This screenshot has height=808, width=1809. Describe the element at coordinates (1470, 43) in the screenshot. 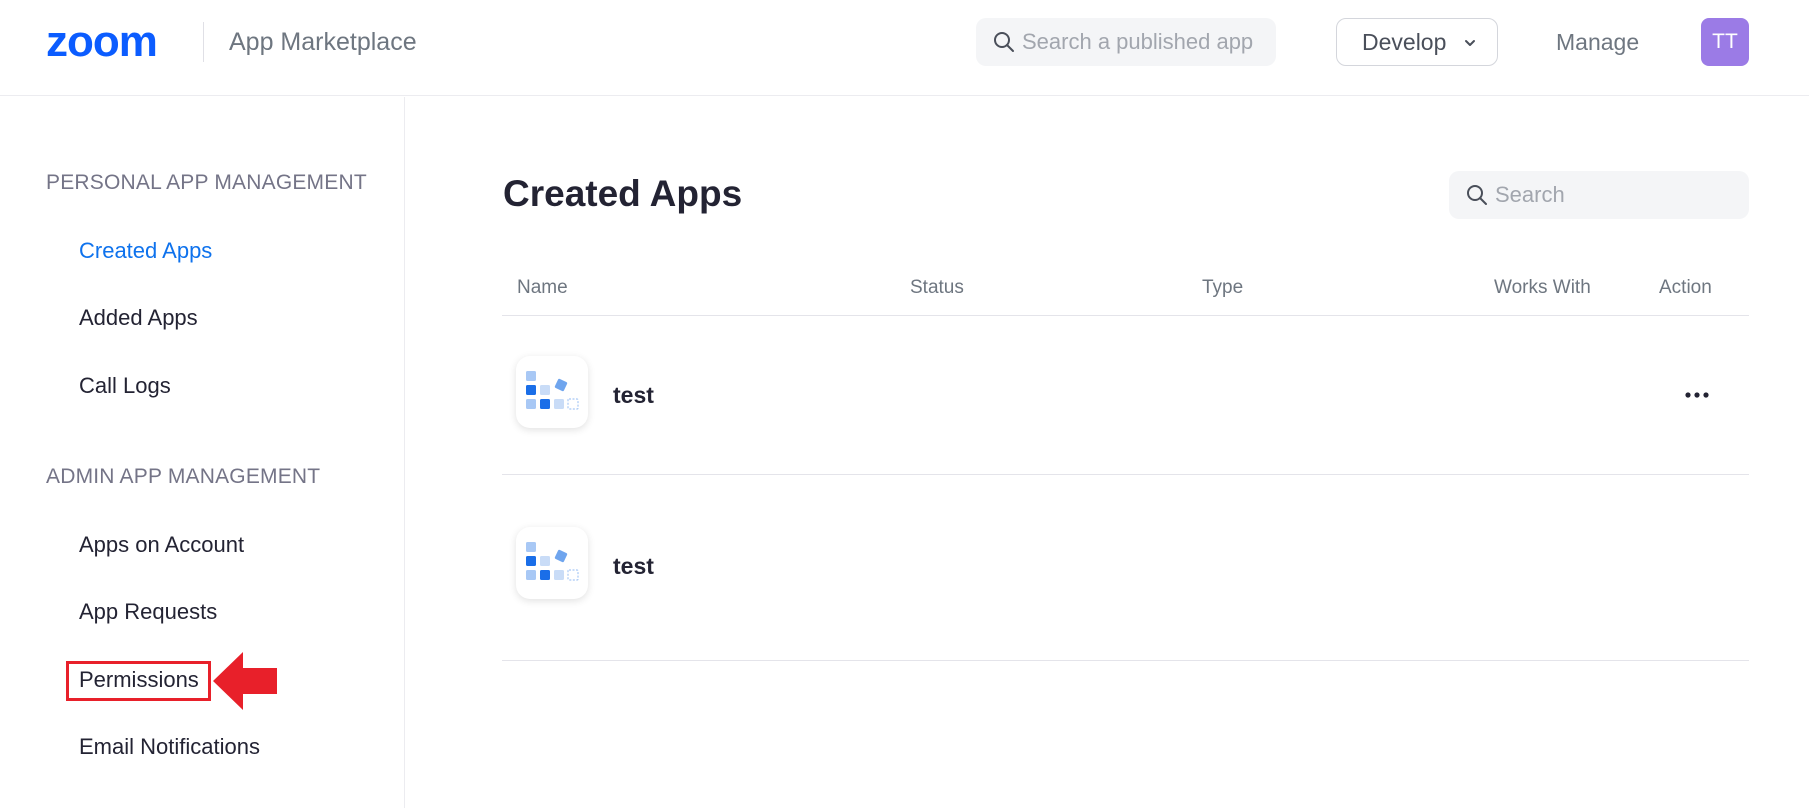

I see `chevron-down-icon` at that location.